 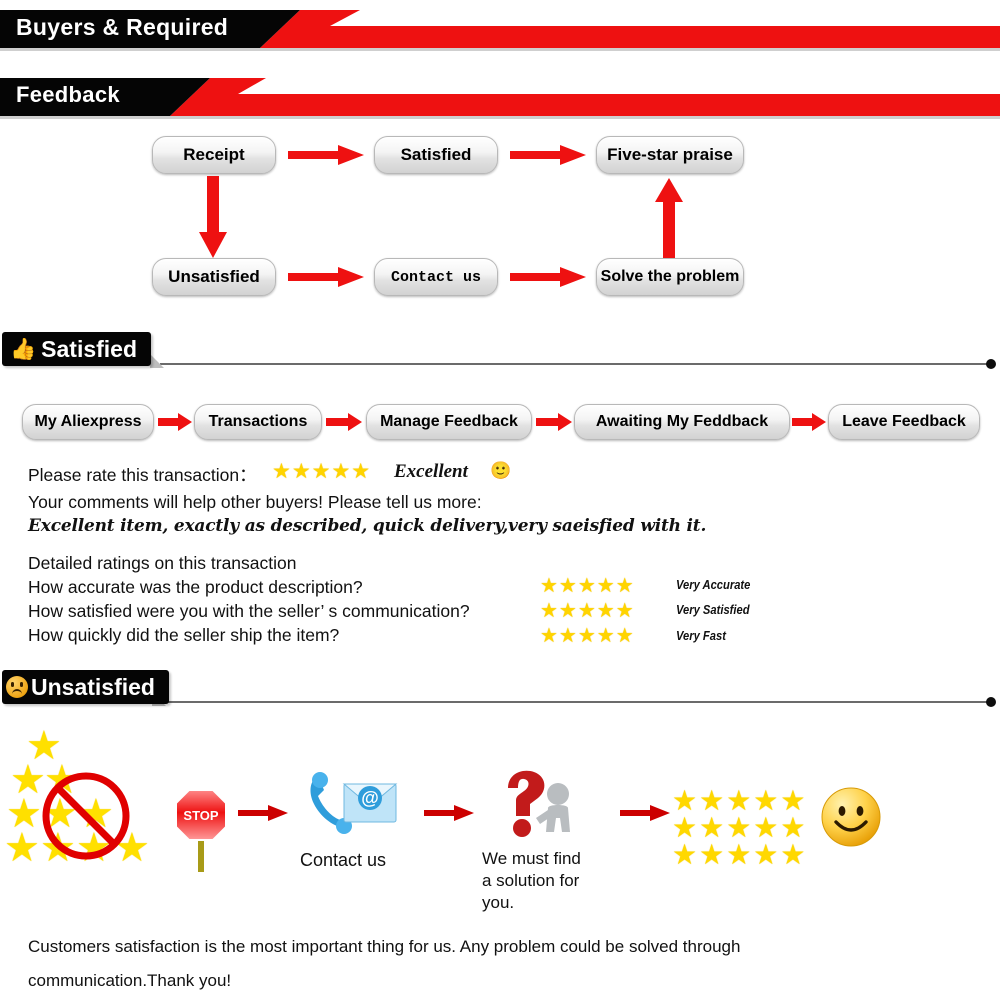 What do you see at coordinates (17, 687) in the screenshot?
I see `frowning-face-icon` at bounding box center [17, 687].